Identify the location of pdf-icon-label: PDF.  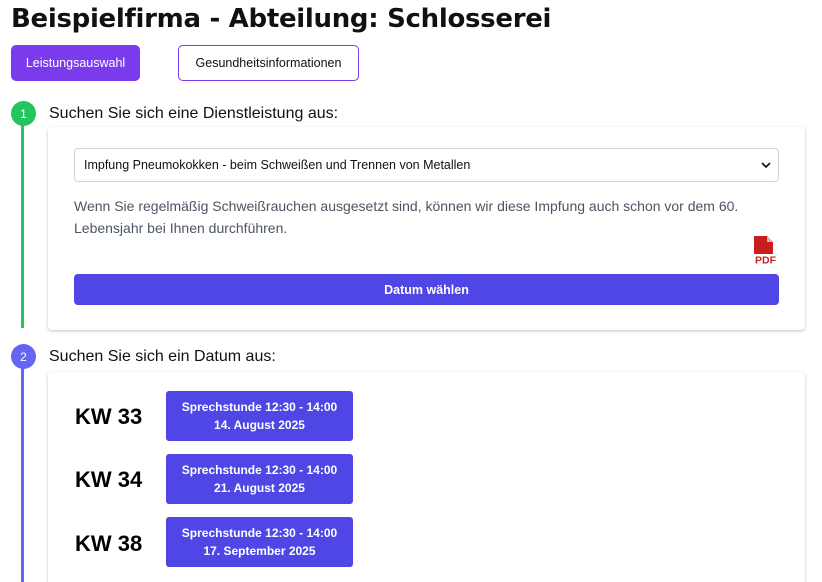
(766, 260).